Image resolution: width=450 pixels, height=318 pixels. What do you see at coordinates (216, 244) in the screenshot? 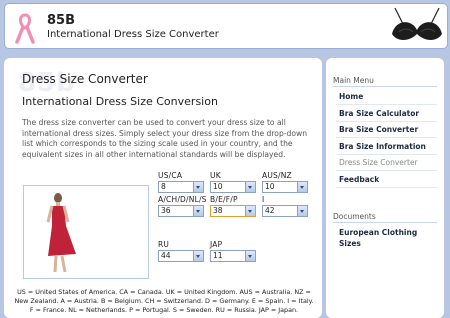
I see `size-label: JAP` at bounding box center [216, 244].